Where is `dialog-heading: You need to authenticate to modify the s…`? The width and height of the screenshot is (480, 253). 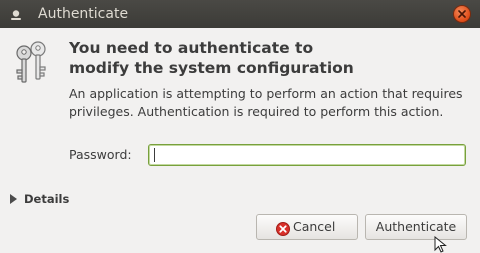 dialog-heading: You need to authenticate to modify the s… is located at coordinates (269, 58).